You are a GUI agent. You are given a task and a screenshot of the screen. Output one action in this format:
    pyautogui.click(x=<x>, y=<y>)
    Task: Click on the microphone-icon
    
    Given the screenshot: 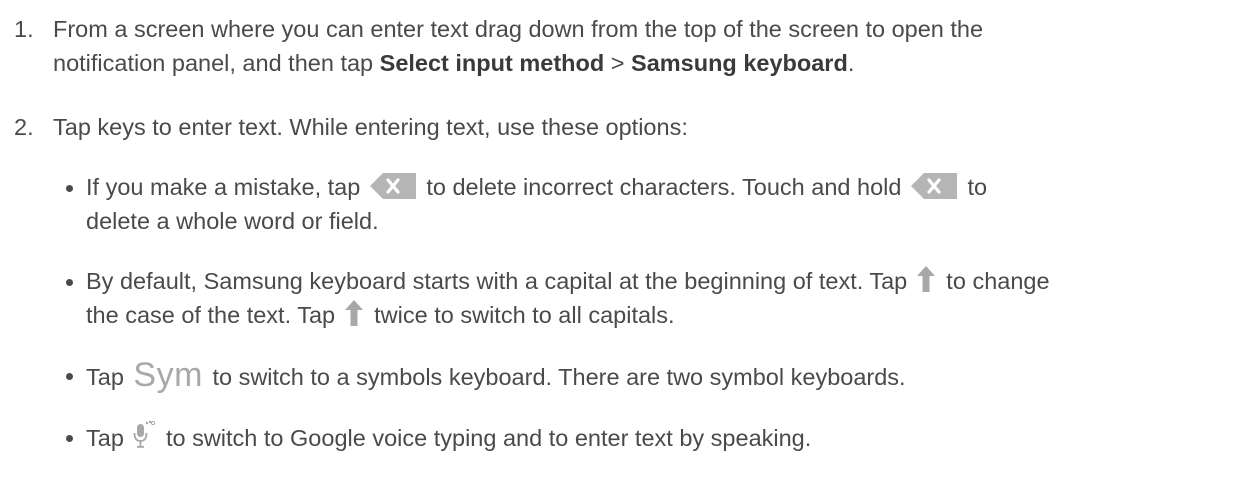 What is the action you would take?
    pyautogui.click(x=144, y=435)
    